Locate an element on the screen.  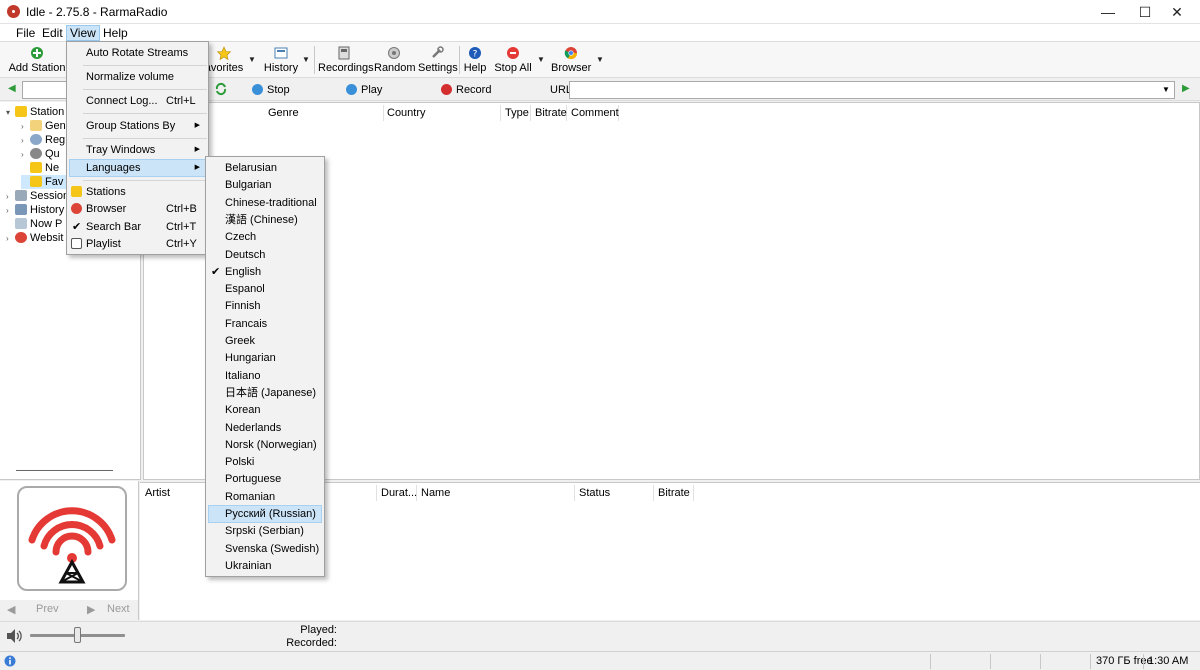
view-menu-auto-rotate: Auto Rotate Streams is located at coordinates (137, 53).